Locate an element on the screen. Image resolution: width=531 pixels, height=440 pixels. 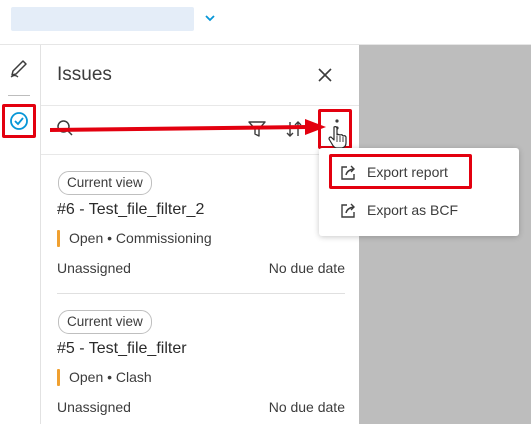
export-icon is located at coordinates (348, 210).